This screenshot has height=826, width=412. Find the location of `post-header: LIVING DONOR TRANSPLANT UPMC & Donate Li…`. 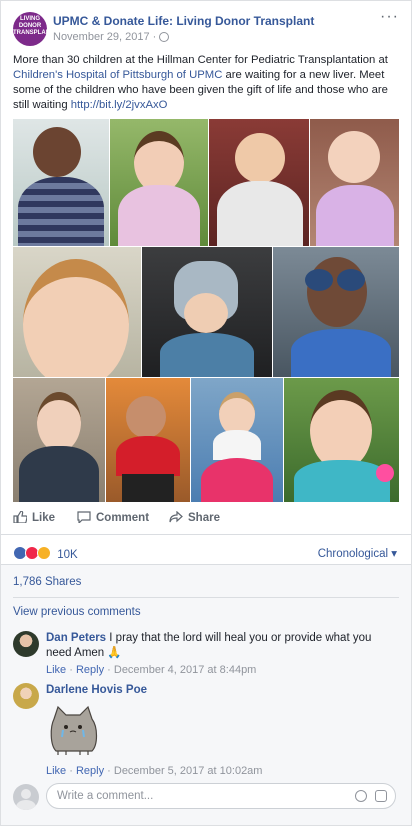

post-header: LIVING DONOR TRANSPLANT UPMC & Donate Li… is located at coordinates (206, 28).